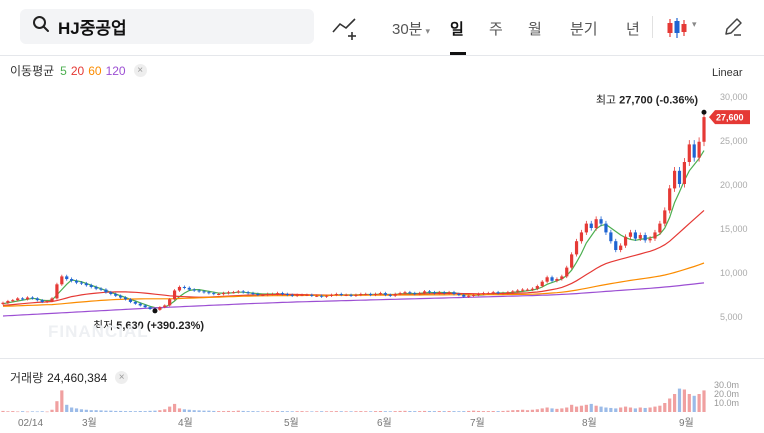 The height and width of the screenshot is (433, 764). I want to click on ma-5-label: 5, so click(63, 70).